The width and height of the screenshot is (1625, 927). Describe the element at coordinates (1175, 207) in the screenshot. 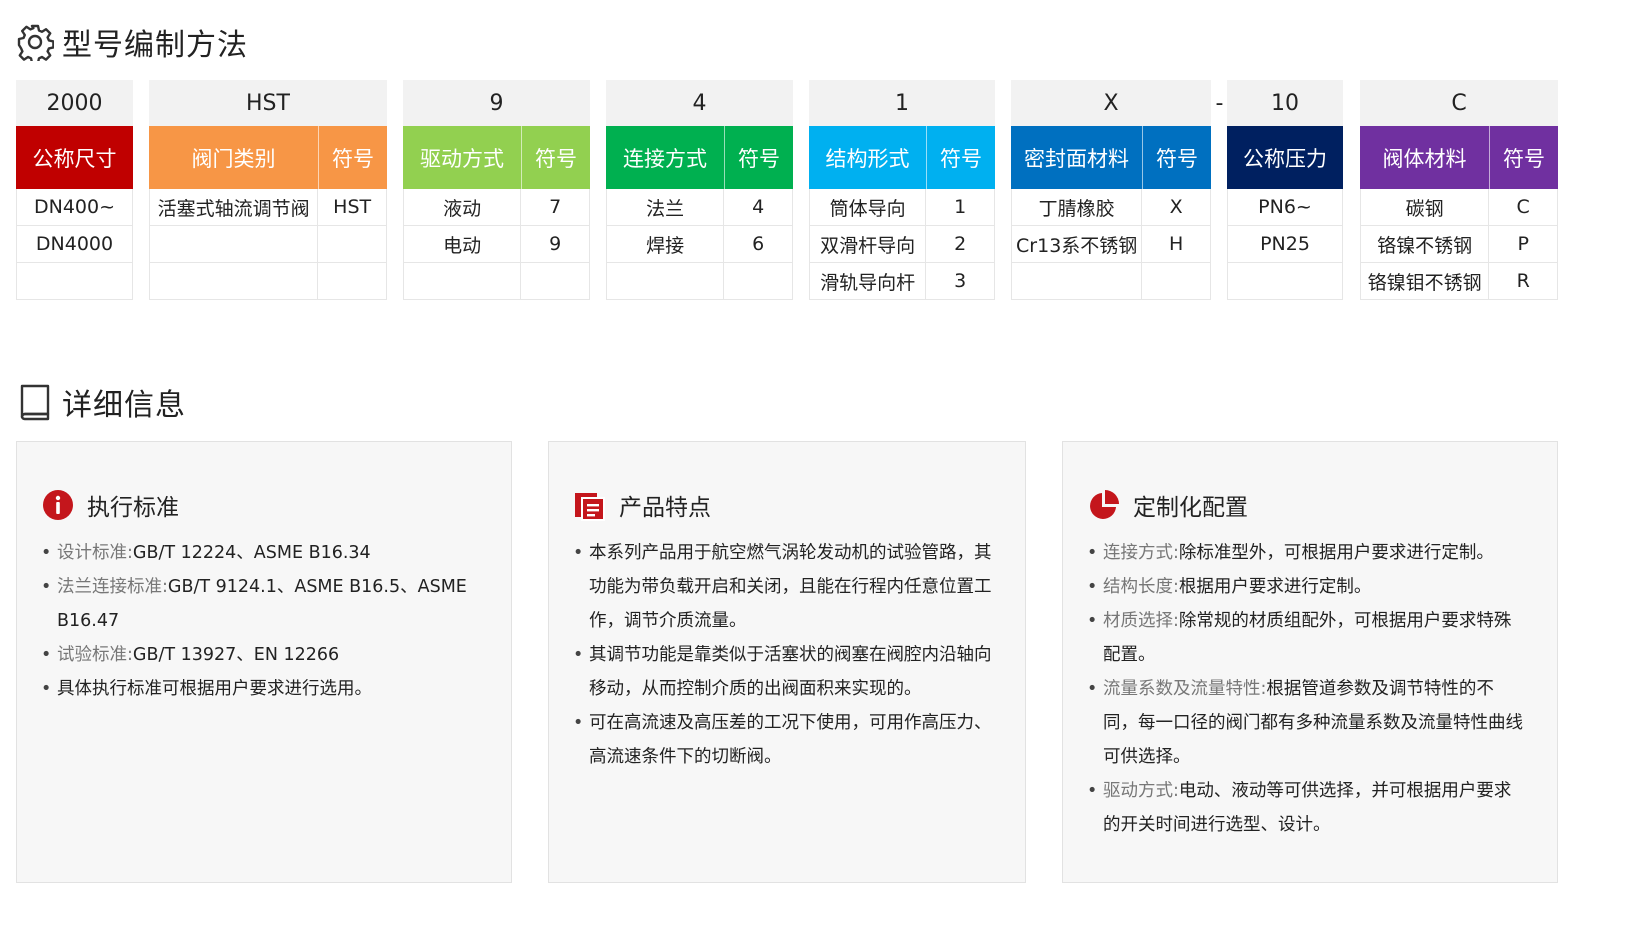

I see `cell-symbol: X` at that location.